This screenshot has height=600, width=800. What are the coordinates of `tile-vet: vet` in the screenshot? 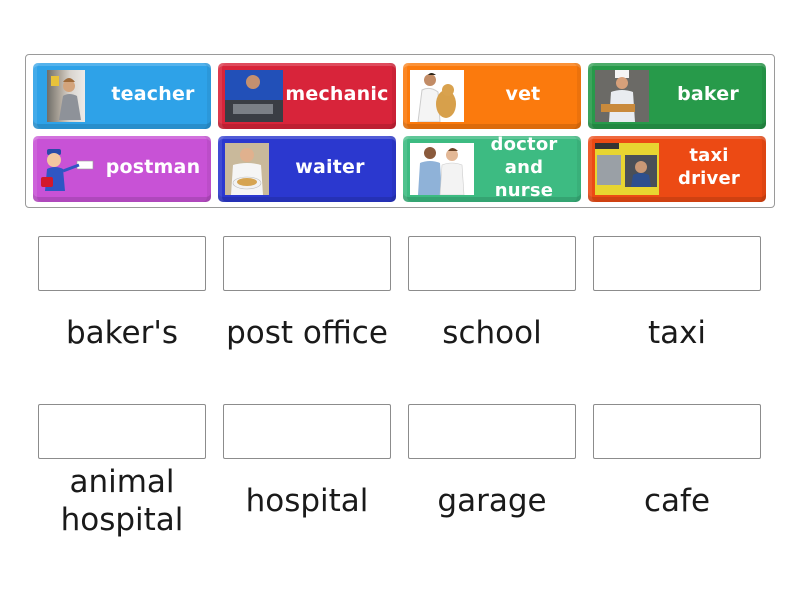 It's located at (492, 96).